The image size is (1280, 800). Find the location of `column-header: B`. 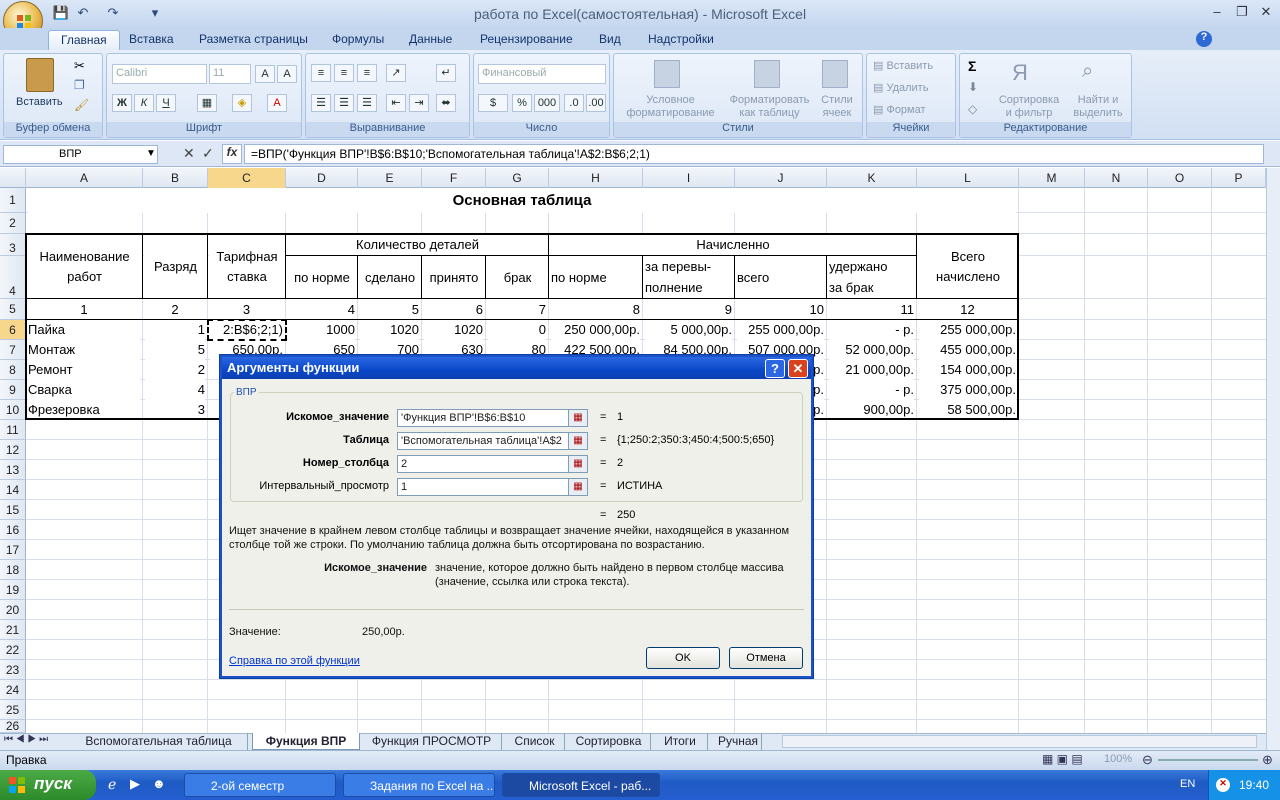

column-header: B is located at coordinates (175, 178).